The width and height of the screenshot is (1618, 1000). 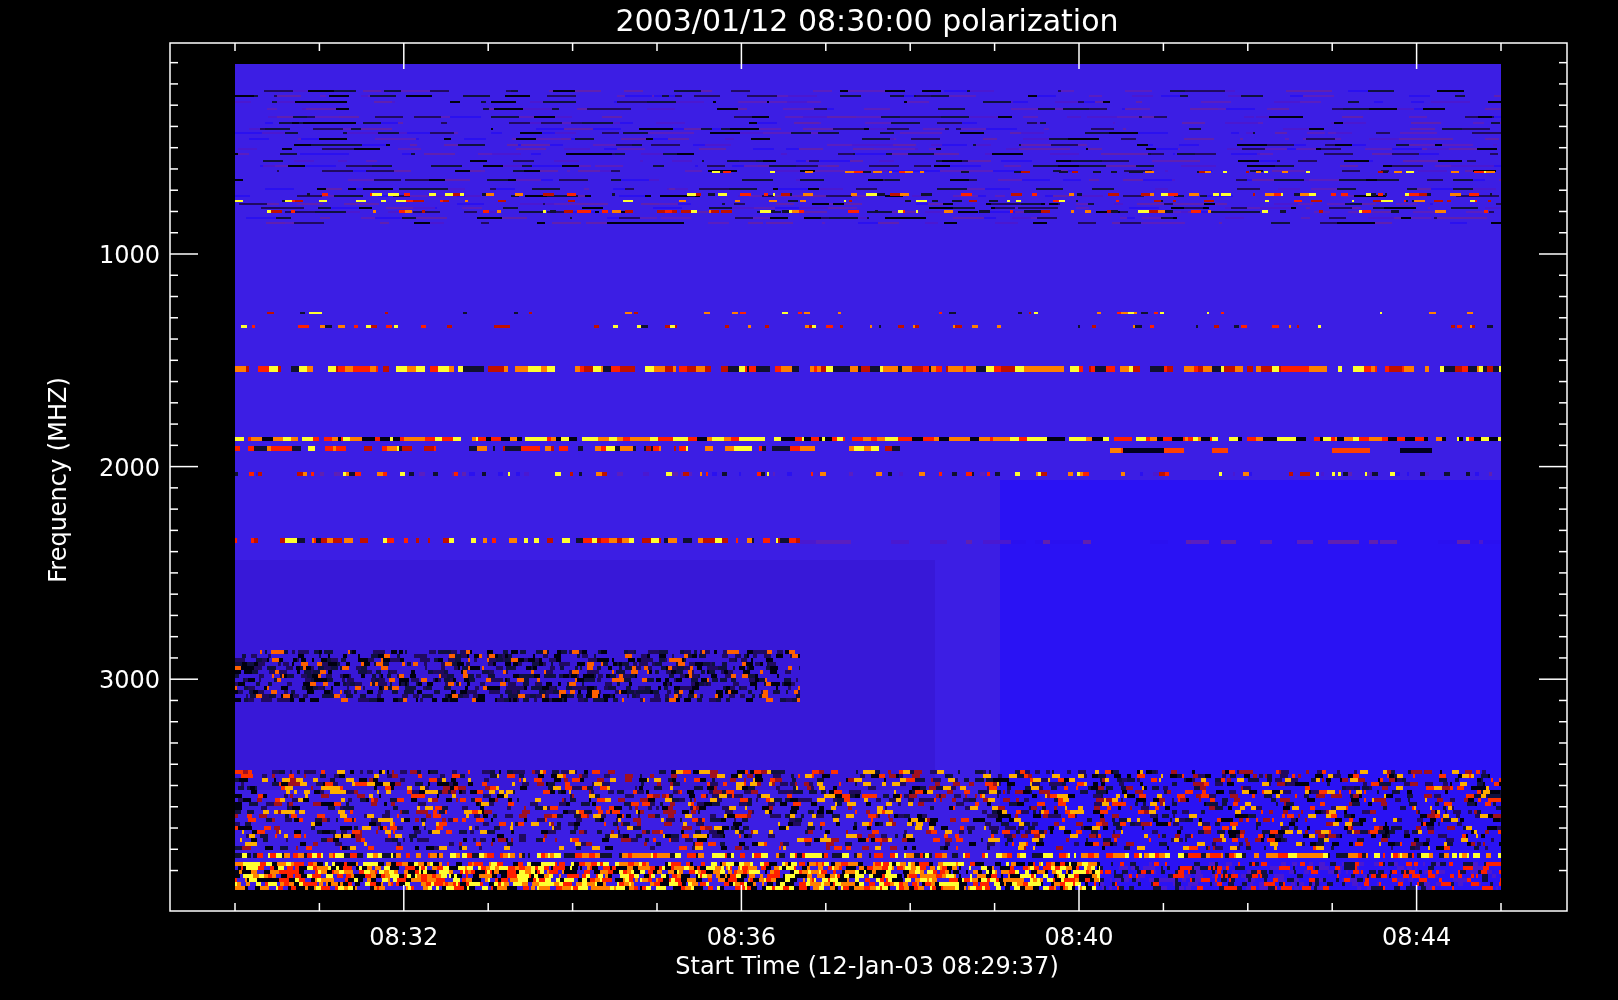 I want to click on tick-label: 3000, so click(x=129, y=680).